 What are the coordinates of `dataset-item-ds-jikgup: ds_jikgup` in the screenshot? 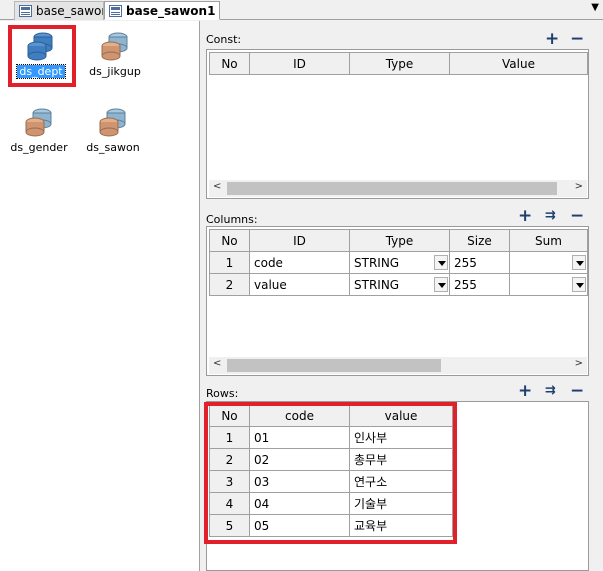 It's located at (115, 53).